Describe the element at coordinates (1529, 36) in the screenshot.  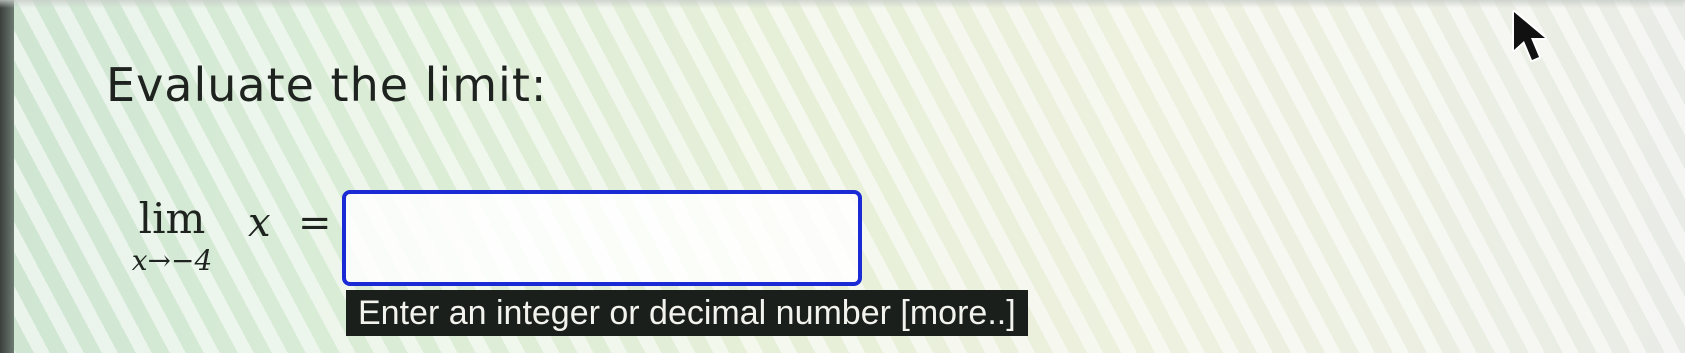
I see `mouse-pointer-icon` at that location.